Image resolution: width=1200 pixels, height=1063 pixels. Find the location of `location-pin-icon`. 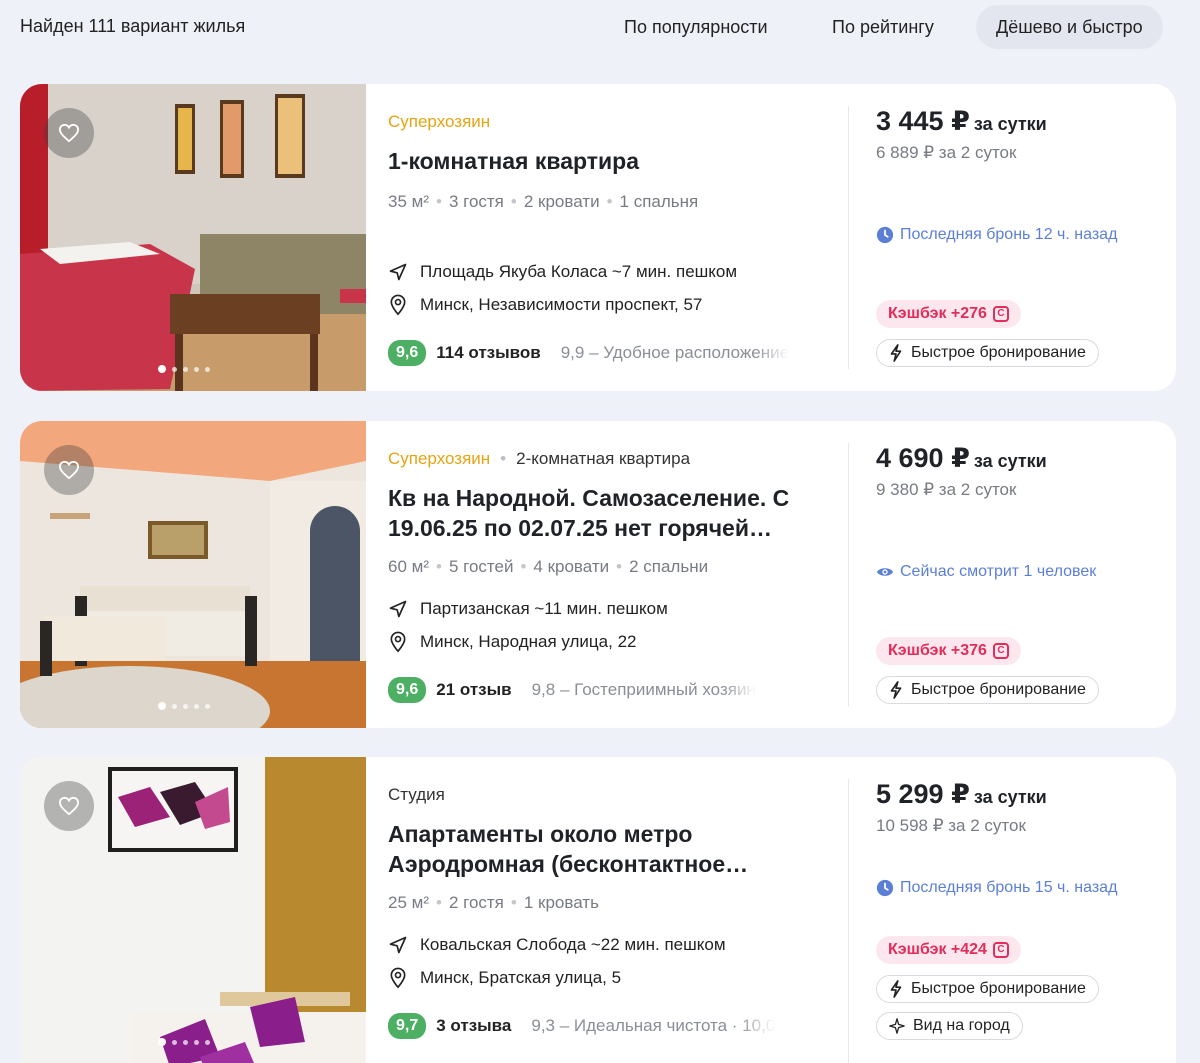

location-pin-icon is located at coordinates (398, 978).